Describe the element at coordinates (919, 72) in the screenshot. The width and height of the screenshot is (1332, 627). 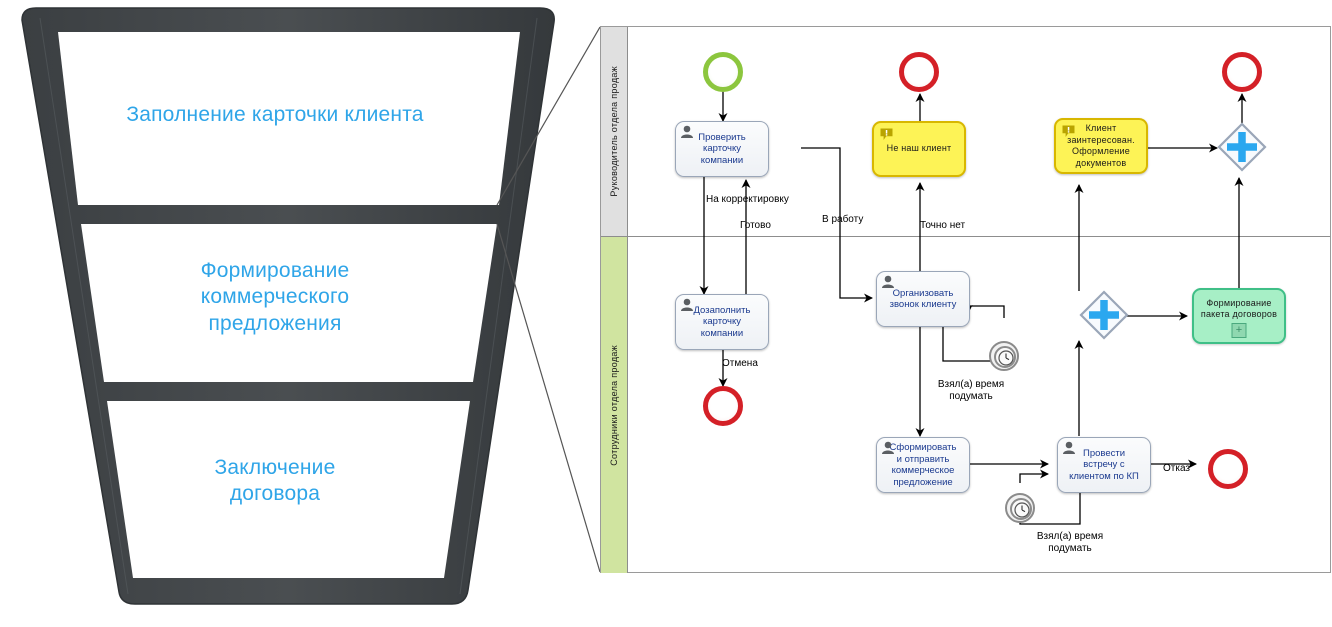
I see `end-event-not-our-client` at that location.